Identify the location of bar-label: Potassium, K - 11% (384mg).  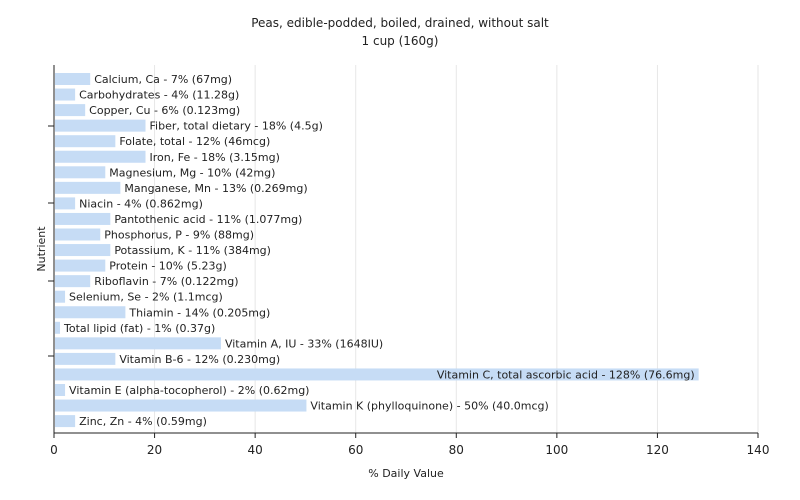
(192, 250).